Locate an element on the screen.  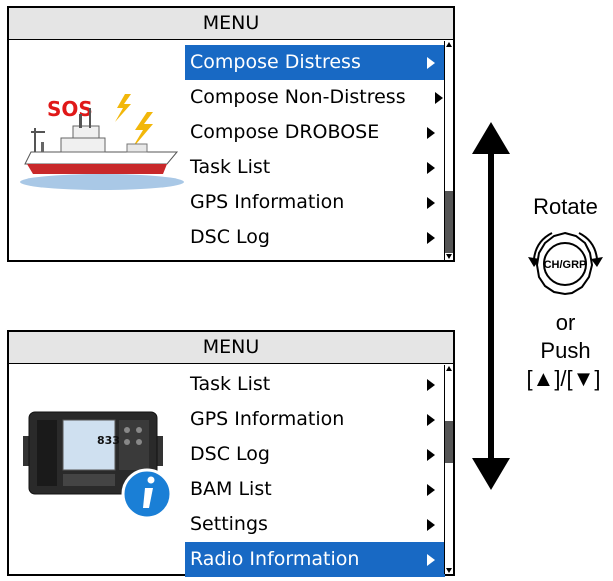
menu-item-label: Radio Information is located at coordinates (275, 559).